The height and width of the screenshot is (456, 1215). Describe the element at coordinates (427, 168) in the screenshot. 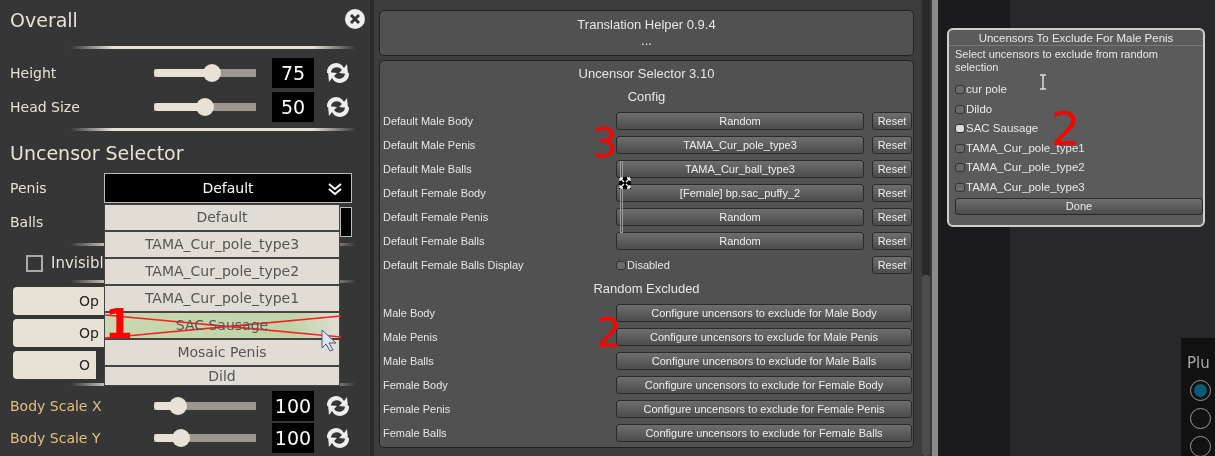

I see `setting-label: Default Male Balls` at that location.